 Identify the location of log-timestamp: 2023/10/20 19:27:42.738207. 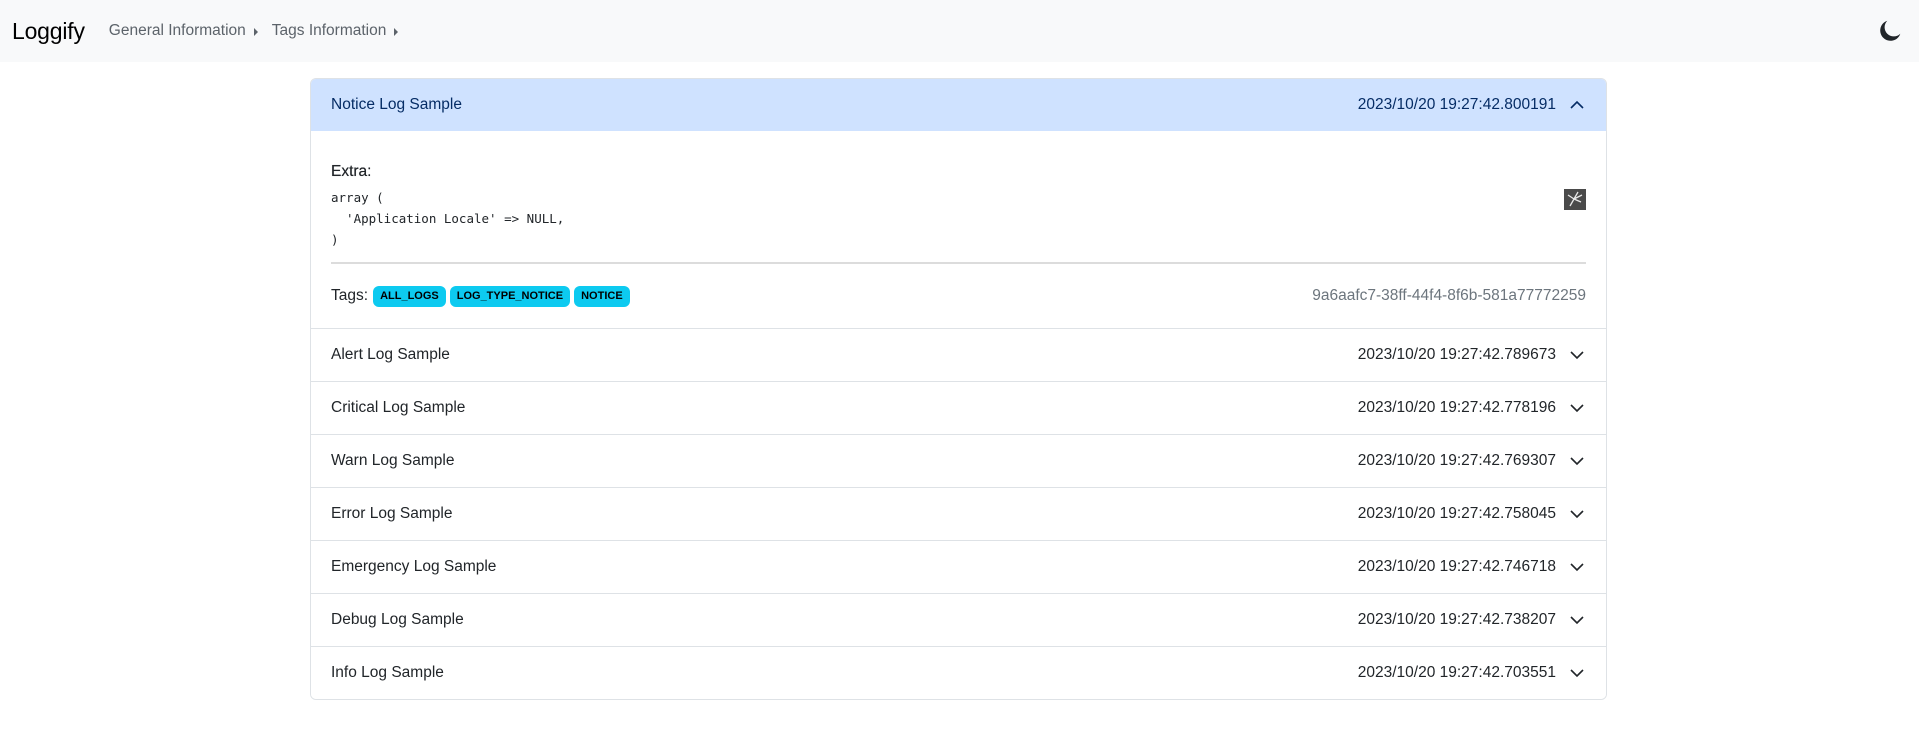
(1456, 619).